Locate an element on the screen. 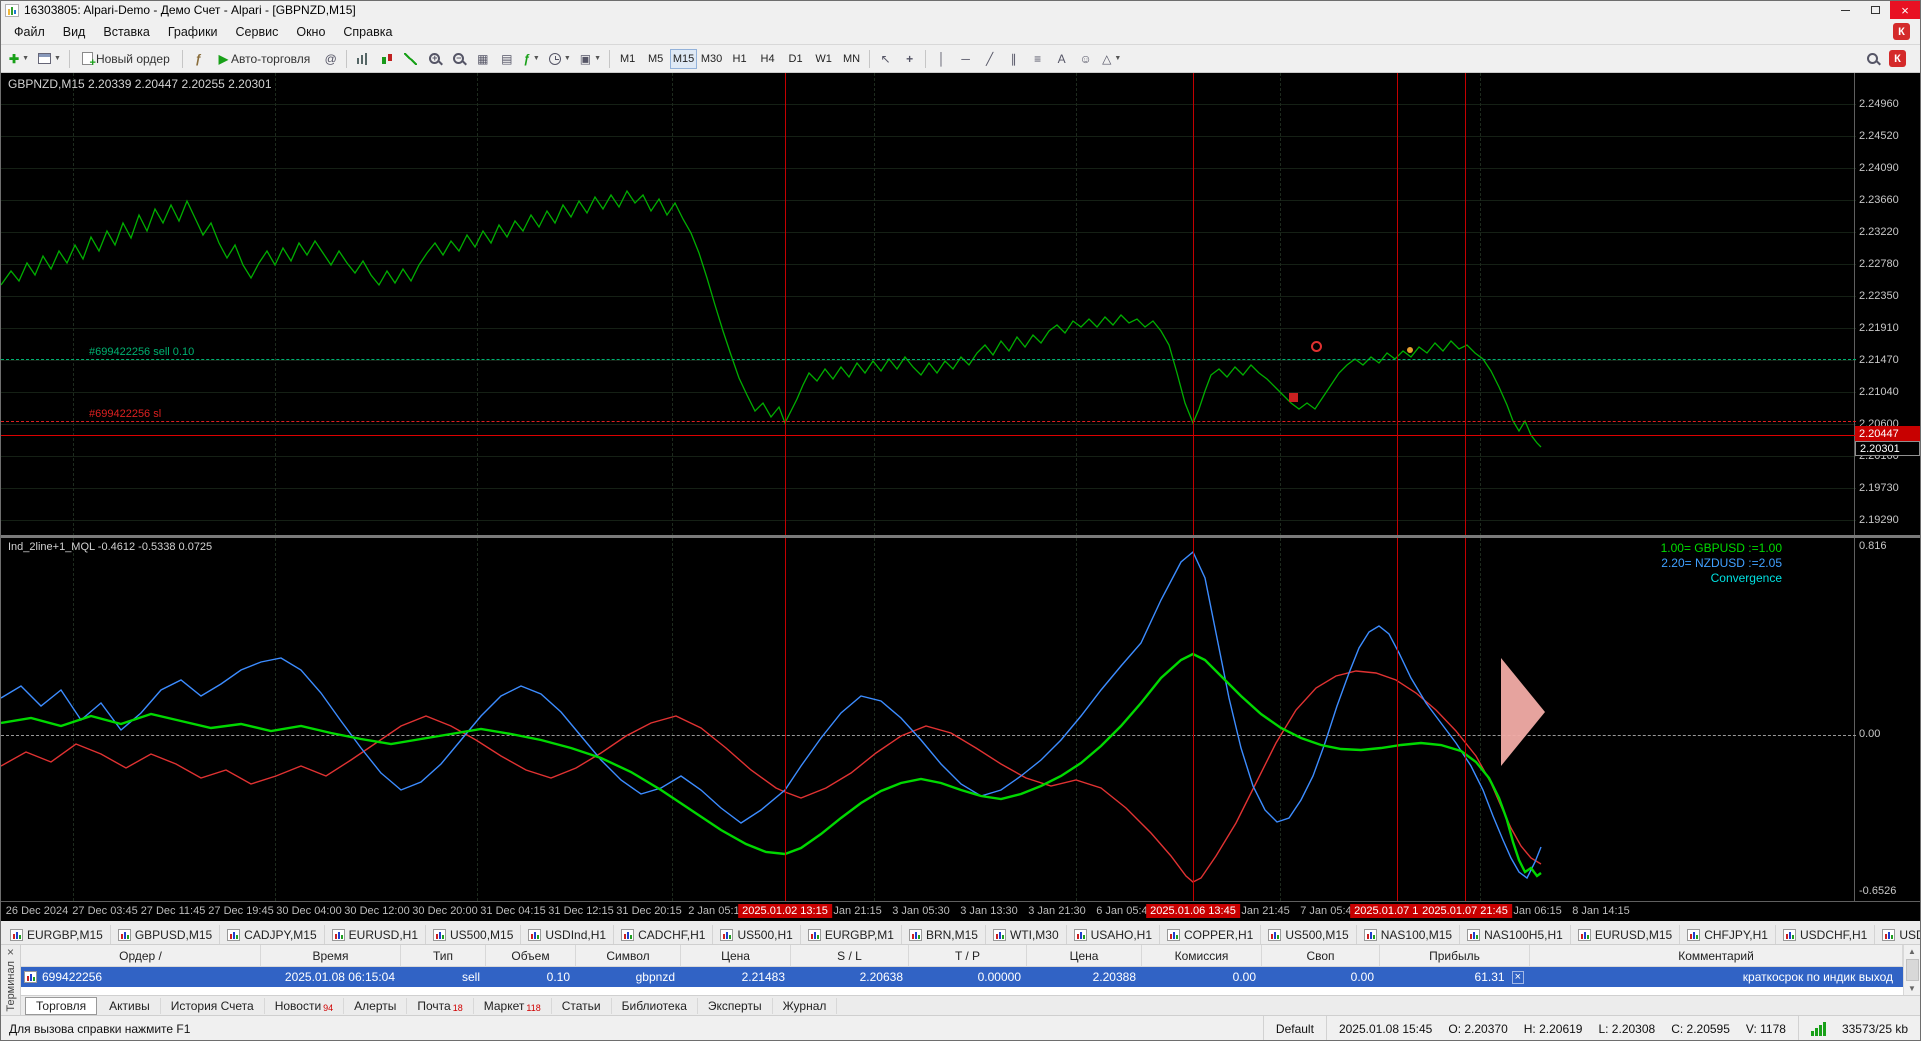  column-header: S / L is located at coordinates (850, 955).